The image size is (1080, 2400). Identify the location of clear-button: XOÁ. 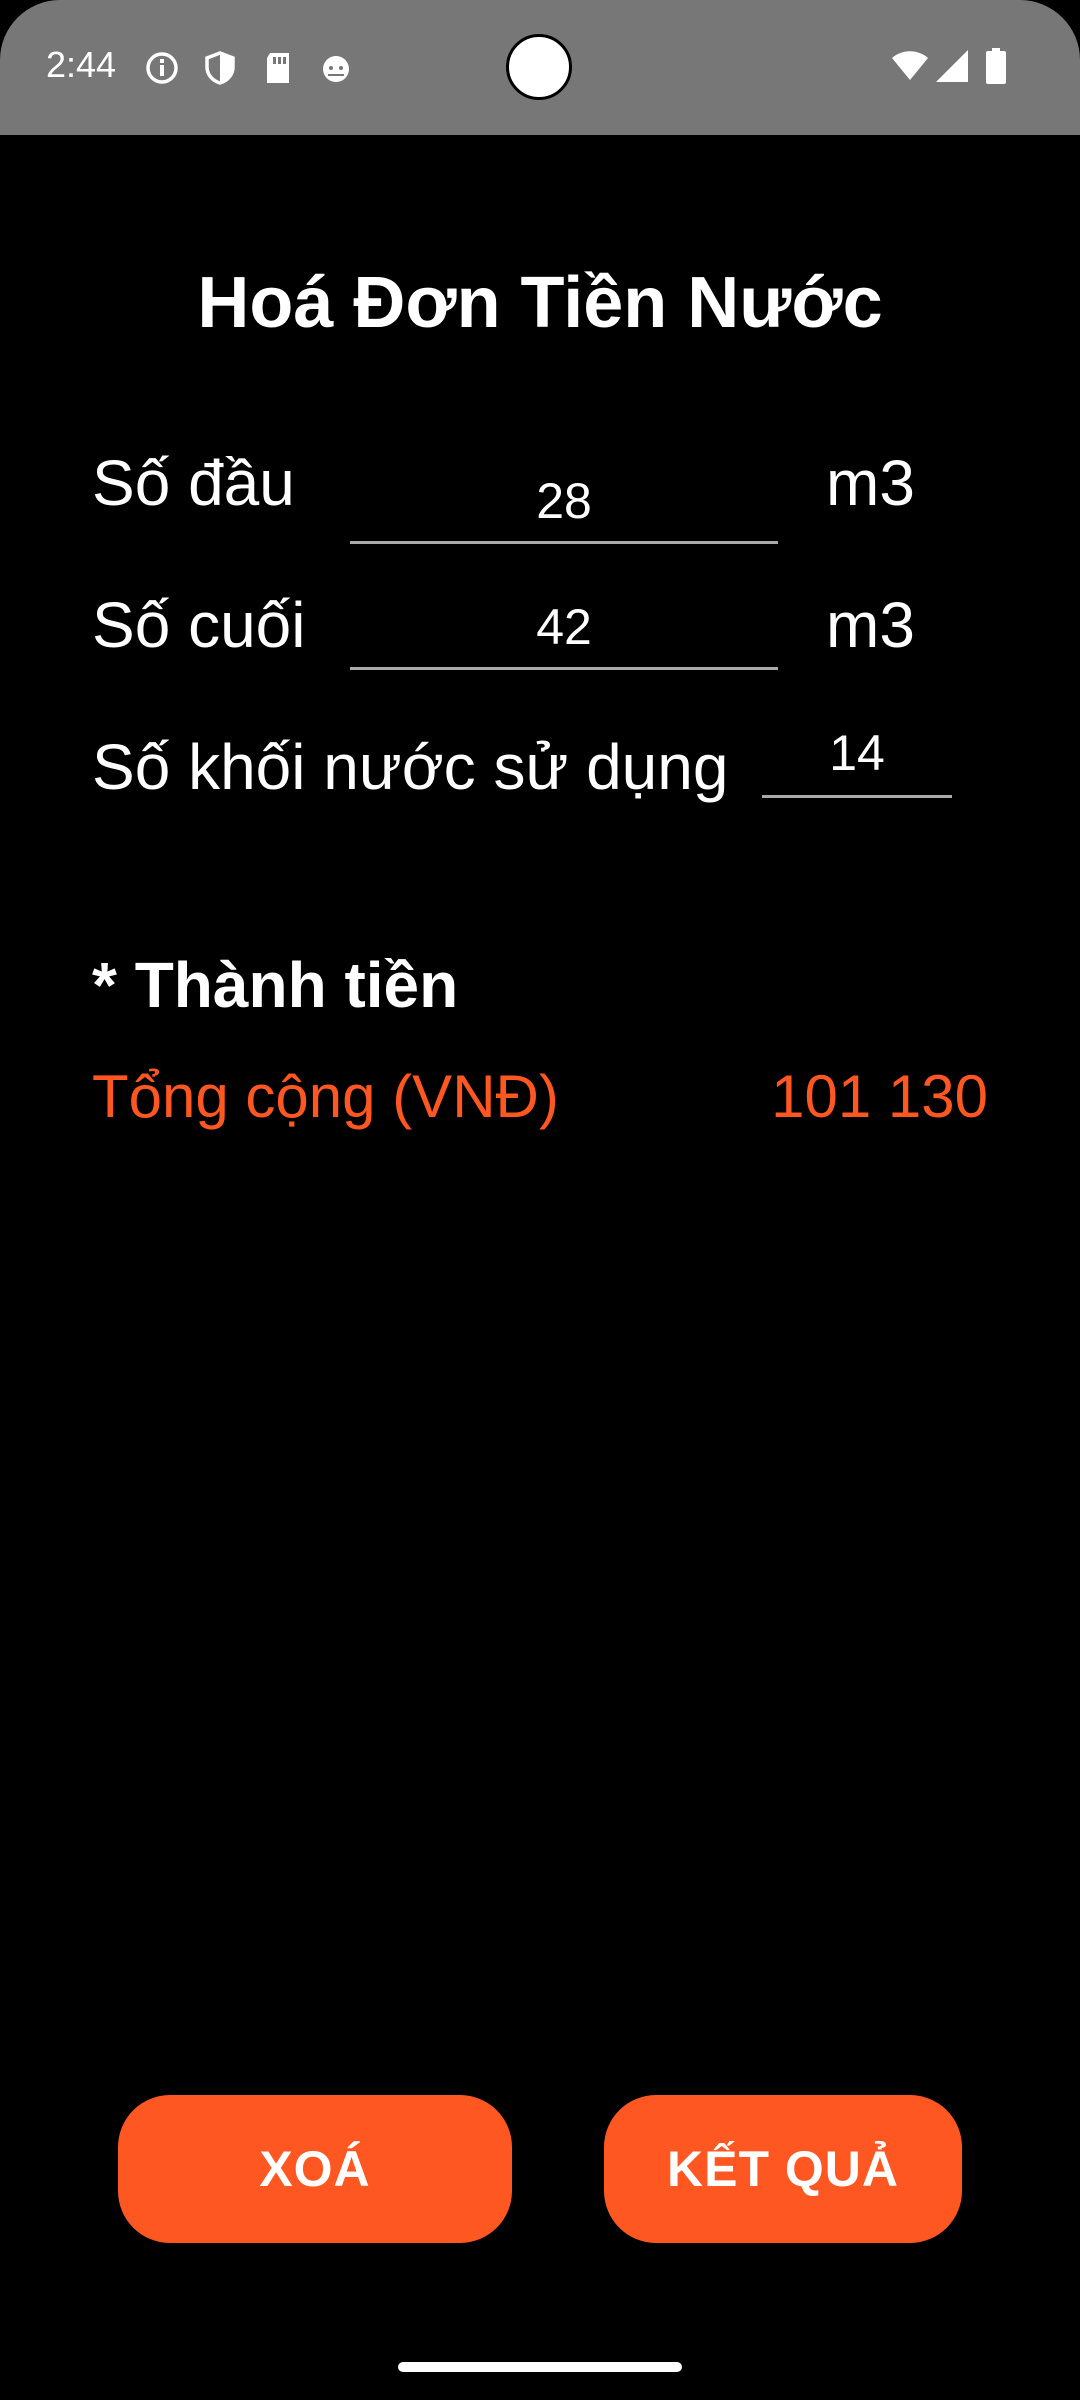
(315, 2169).